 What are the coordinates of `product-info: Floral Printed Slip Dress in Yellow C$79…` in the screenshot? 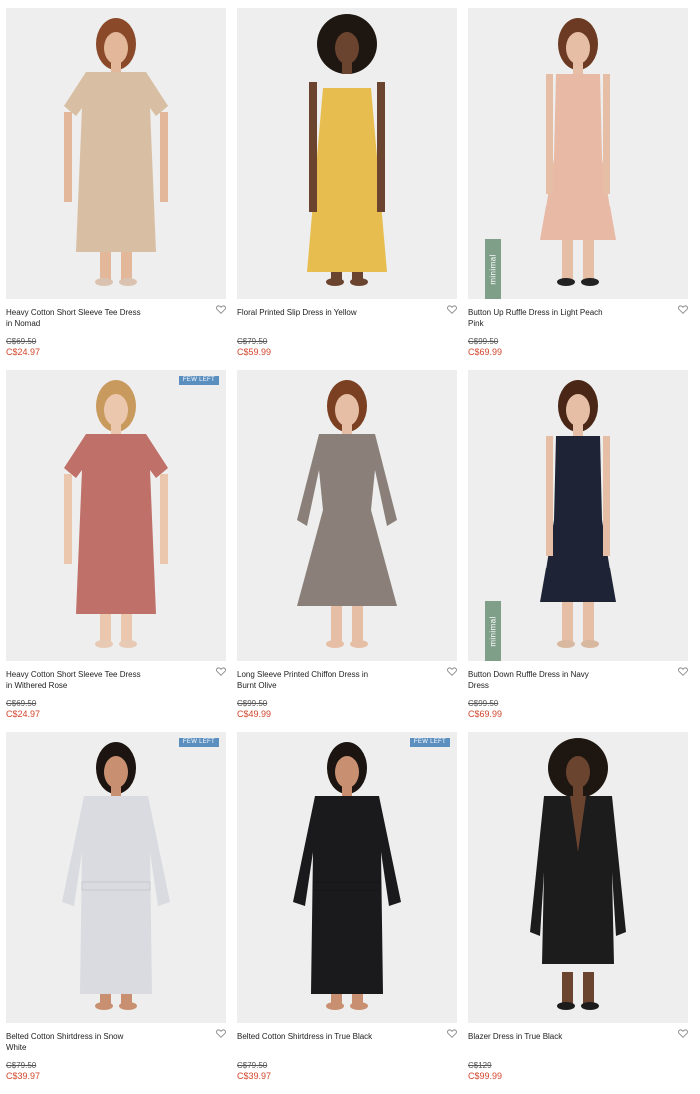 It's located at (347, 328).